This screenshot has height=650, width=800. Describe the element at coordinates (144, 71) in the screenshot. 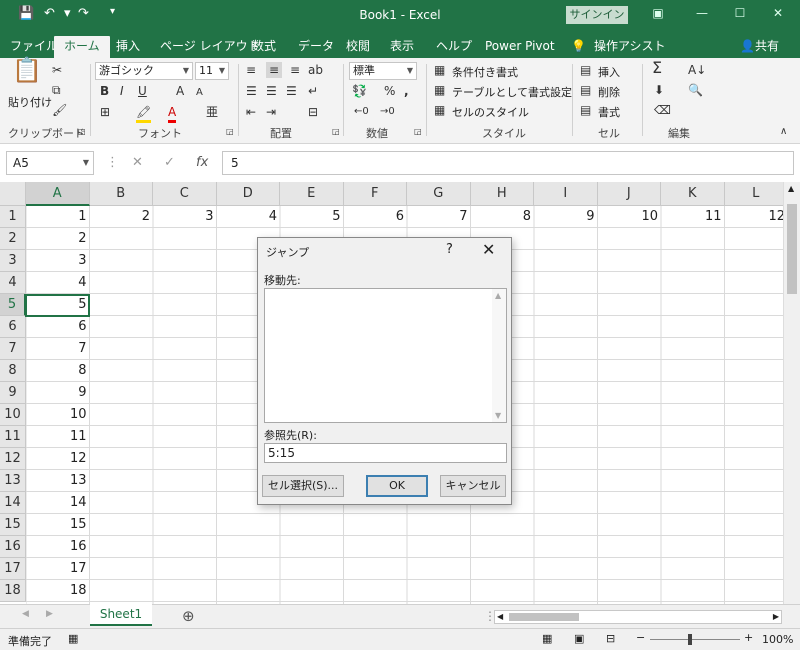

I see `font-name-dropdown: 游ゴシック ▼` at that location.